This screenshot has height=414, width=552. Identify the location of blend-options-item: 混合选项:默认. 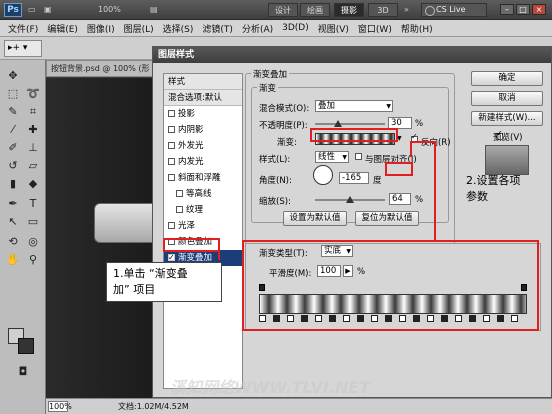
(203, 98).